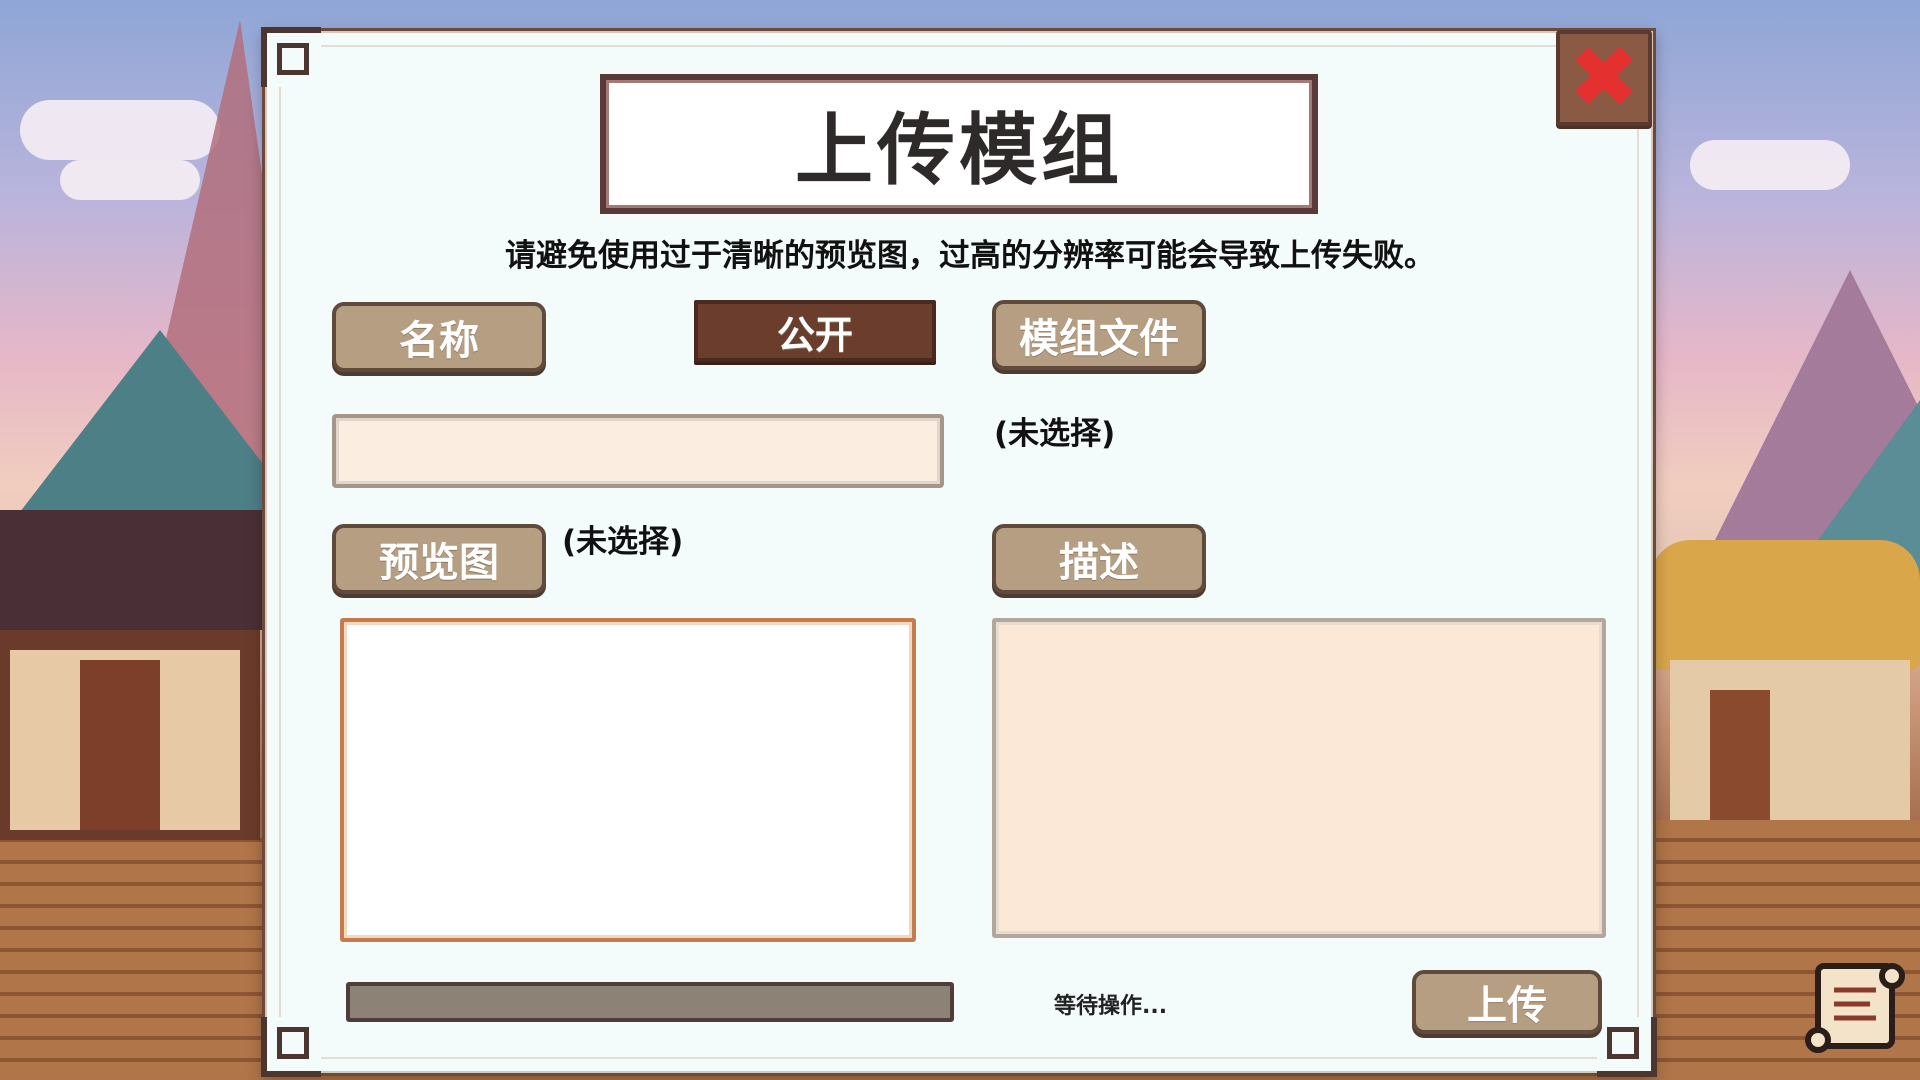 This screenshot has width=1920, height=1080. Describe the element at coordinates (1055, 434) in the screenshot. I see `mod-file-status: (未选择)` at that location.